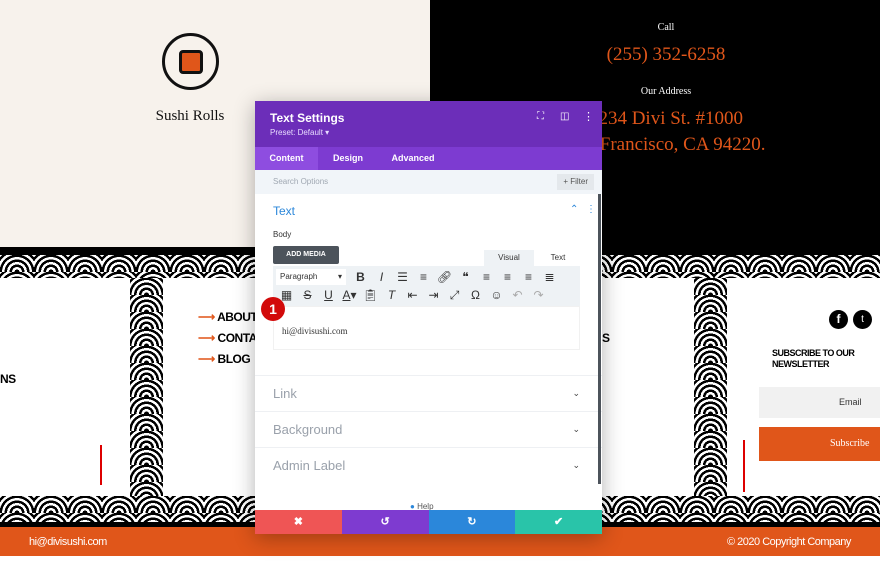  I want to click on email-input: Email, so click(819, 402).